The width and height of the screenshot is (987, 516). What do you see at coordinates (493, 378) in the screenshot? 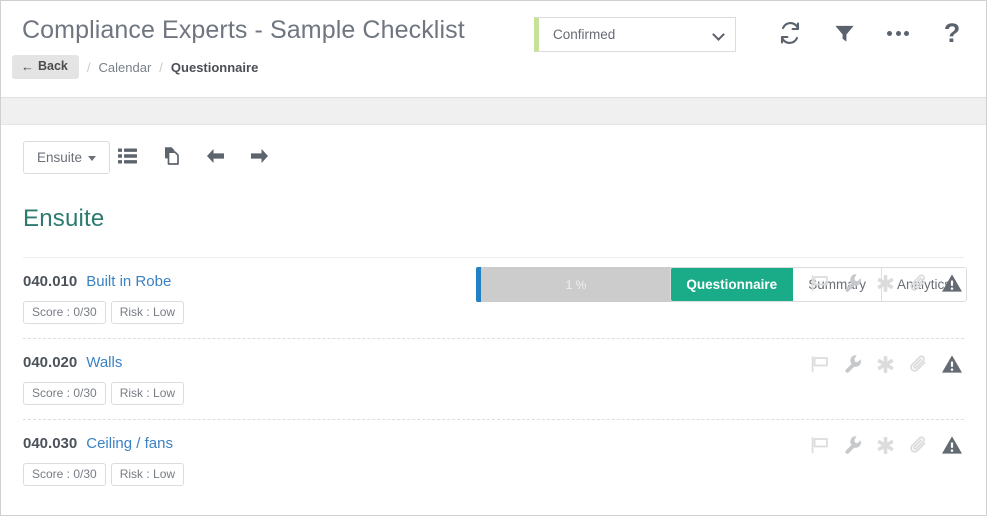
I see `table-row: 040.020 Walls Score : 0/30 Risk : Low` at bounding box center [493, 378].